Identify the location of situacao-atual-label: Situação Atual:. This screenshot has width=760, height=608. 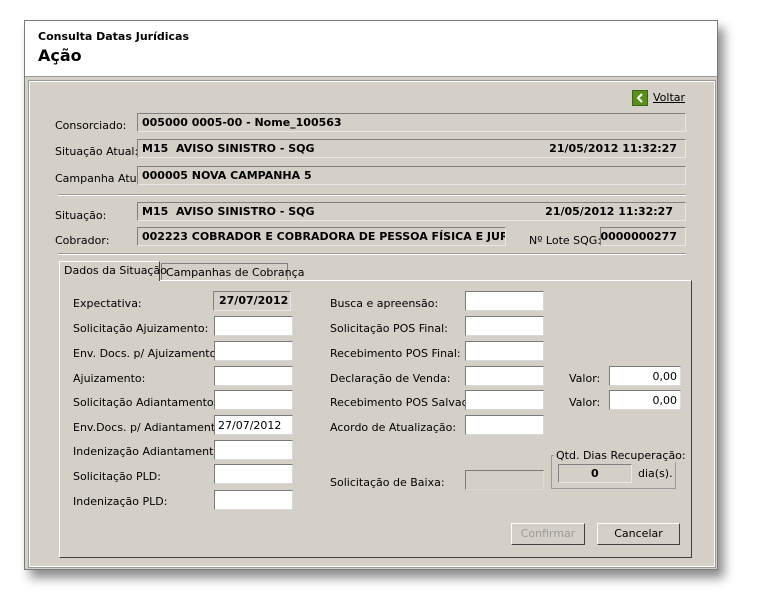
(97, 151).